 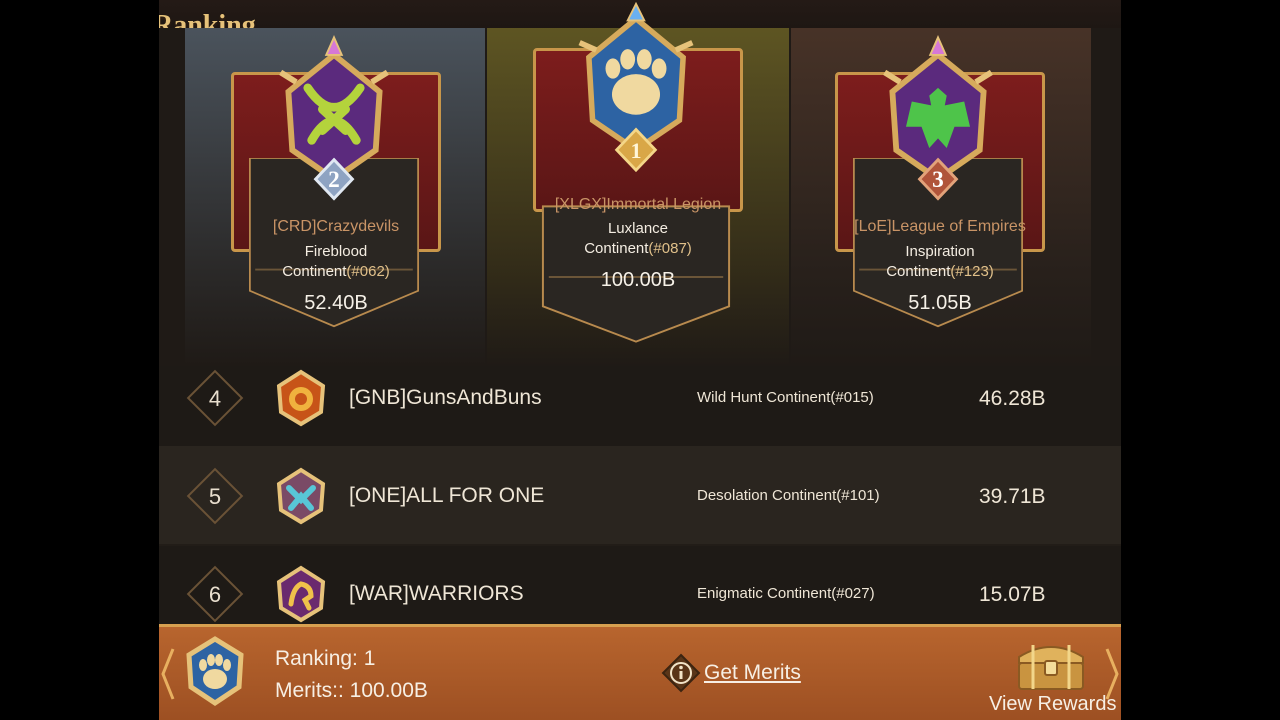 What do you see at coordinates (940, 226) in the screenshot?
I see `alliance-name: [LoE]League of Empires` at bounding box center [940, 226].